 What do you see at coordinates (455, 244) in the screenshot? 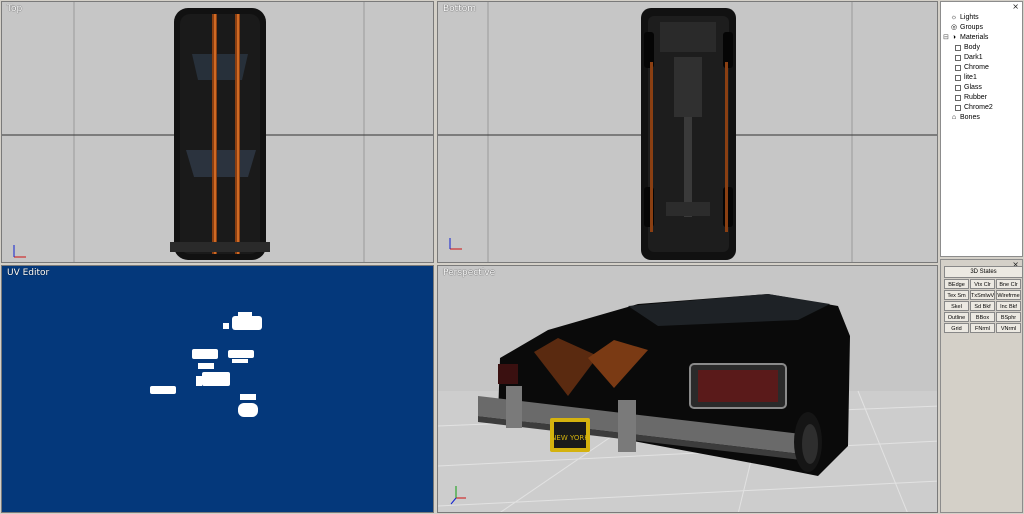
I see `axis-gizmo-bottom` at bounding box center [455, 244].